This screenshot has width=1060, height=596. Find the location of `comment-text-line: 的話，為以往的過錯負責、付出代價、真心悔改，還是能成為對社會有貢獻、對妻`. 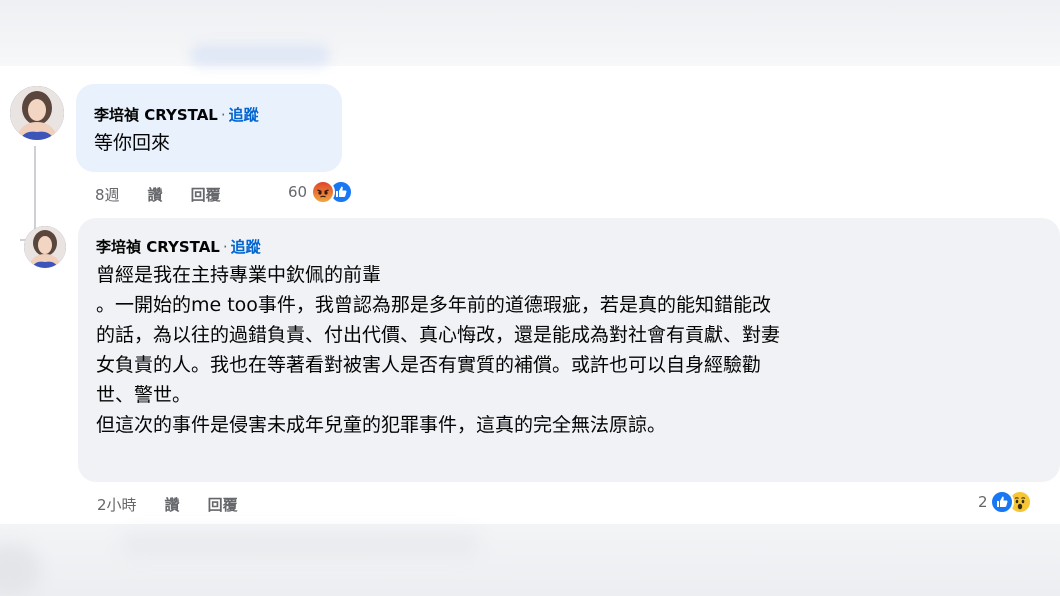

comment-text-line: 的話，為以往的過錯負責、付出代價、真心悔改，還是能成為對社會有貢獻、對妻 is located at coordinates (438, 335).